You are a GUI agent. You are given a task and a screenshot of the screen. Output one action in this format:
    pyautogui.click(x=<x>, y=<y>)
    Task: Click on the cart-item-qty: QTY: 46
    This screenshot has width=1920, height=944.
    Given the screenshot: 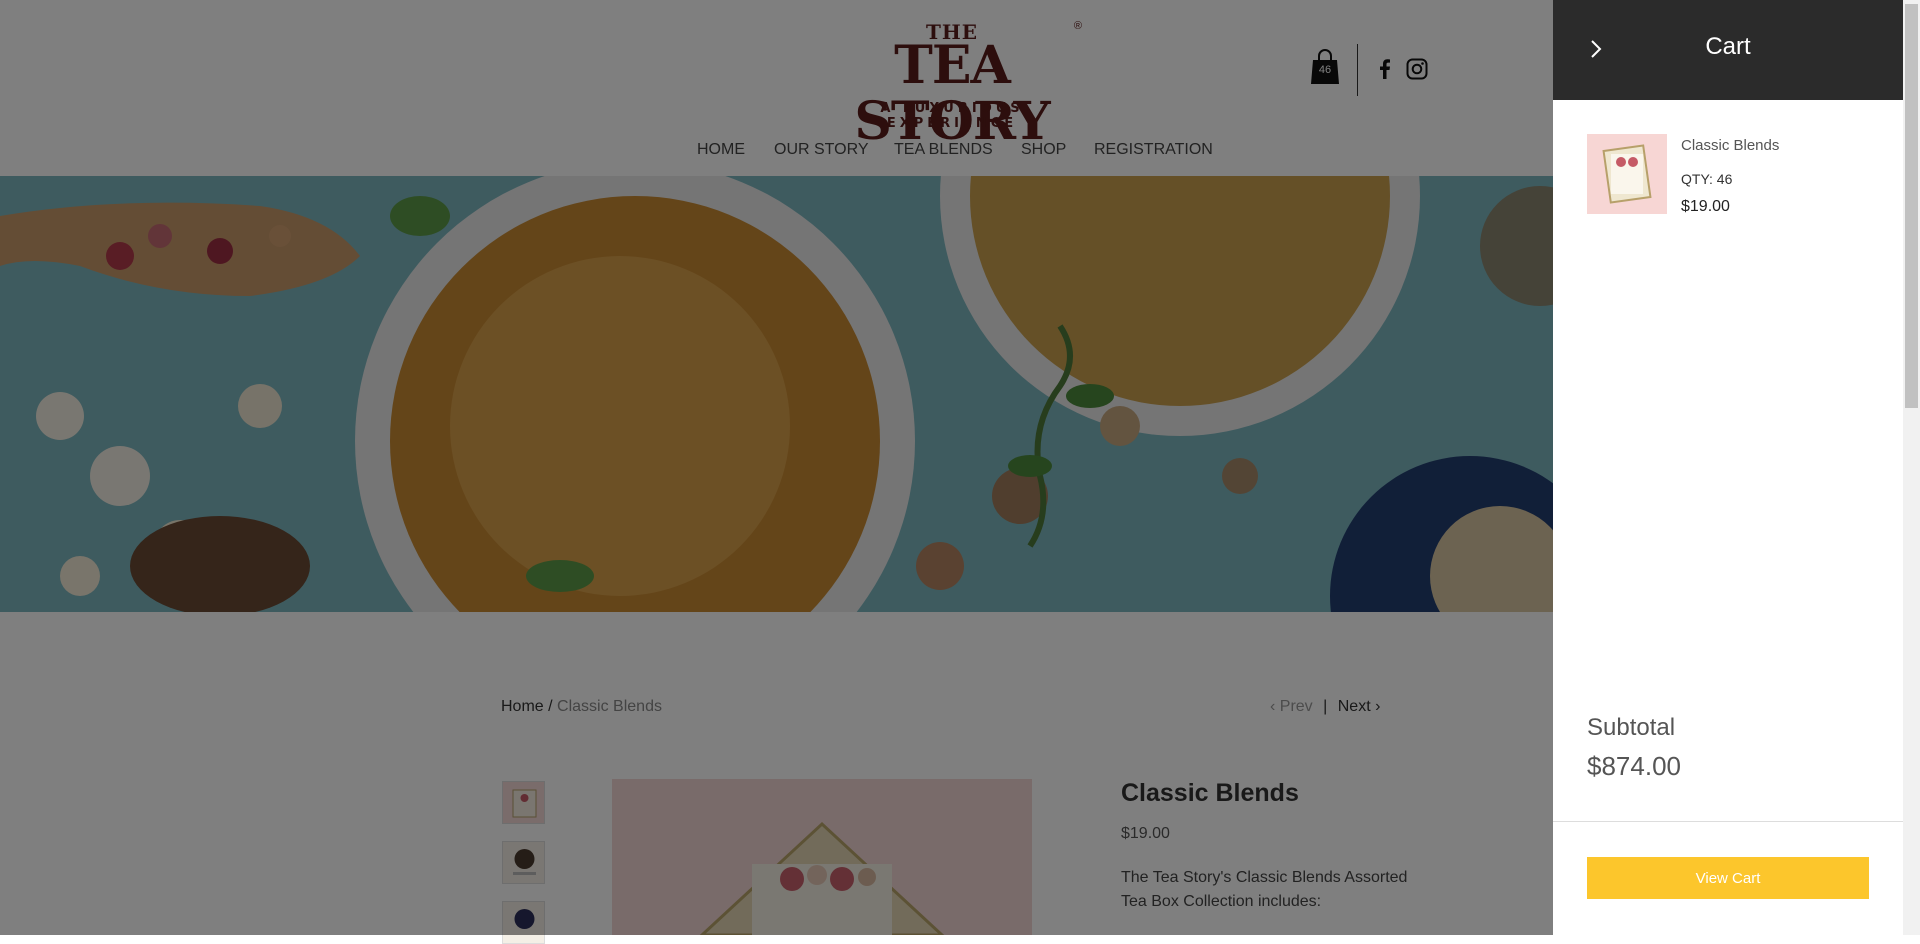 What is the action you would take?
    pyautogui.click(x=1707, y=179)
    